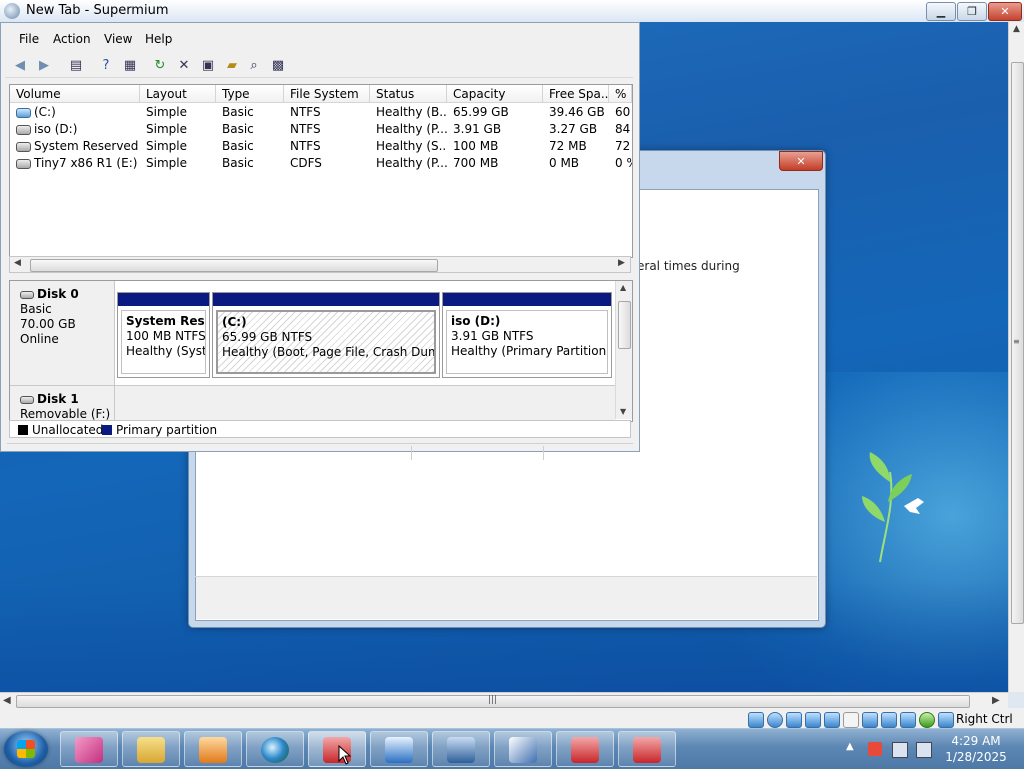 The height and width of the screenshot is (769, 1024). I want to click on taskbar-remote-desktop, so click(399, 749).